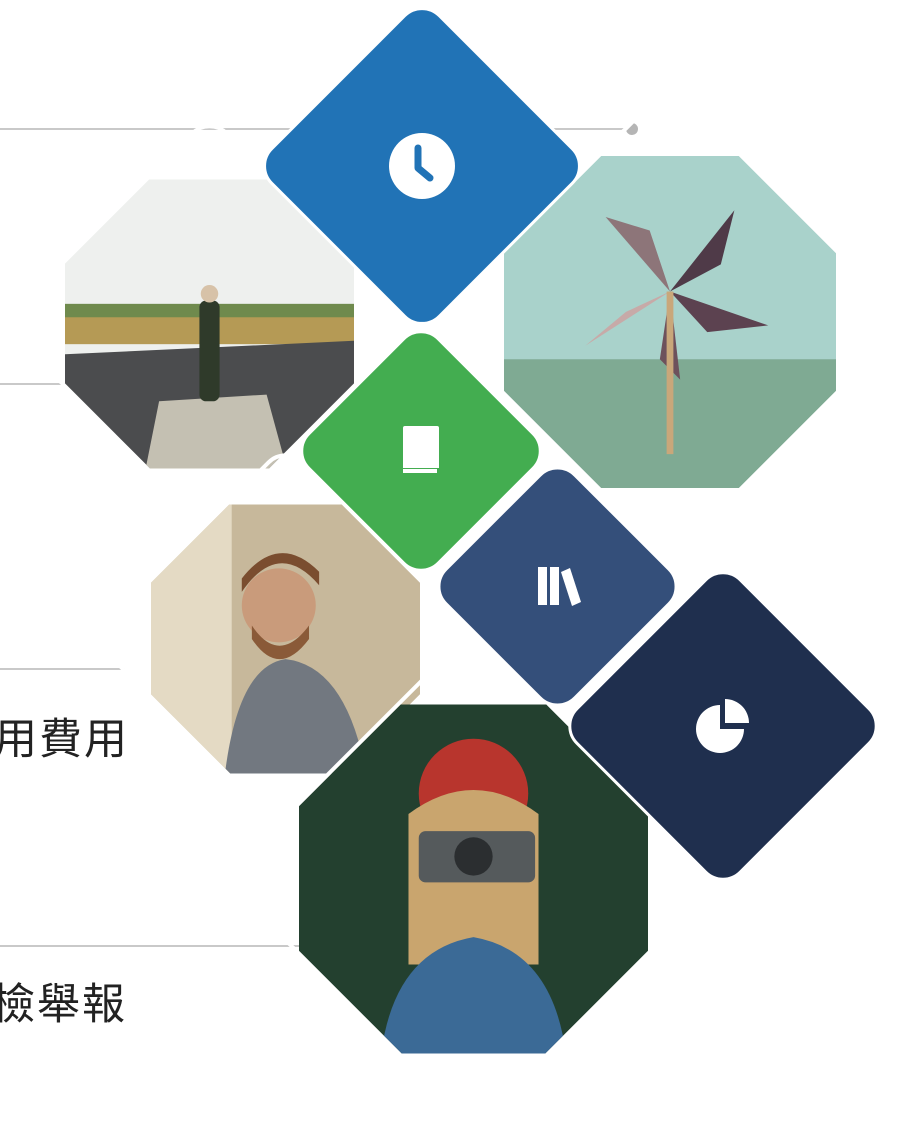 The height and width of the screenshot is (1131, 913). I want to click on clock-icon, so click(422, 166).